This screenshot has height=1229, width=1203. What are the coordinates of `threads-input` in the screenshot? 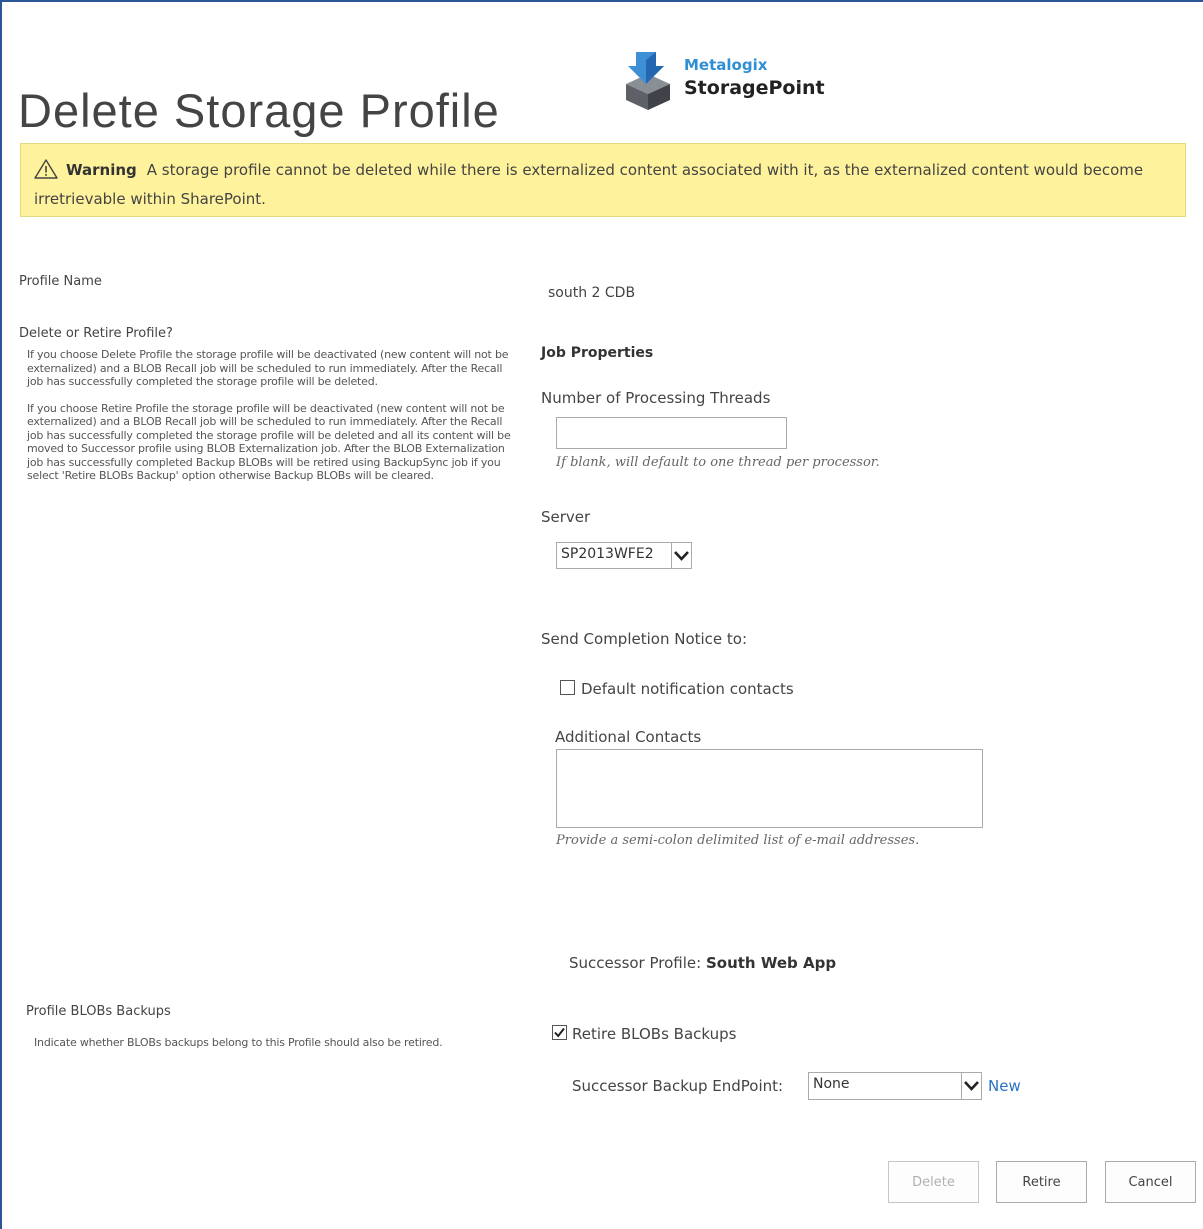 It's located at (671, 433).